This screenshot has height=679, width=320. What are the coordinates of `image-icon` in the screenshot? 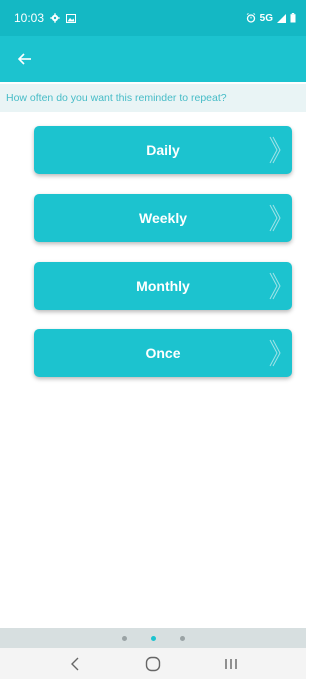 It's located at (71, 18).